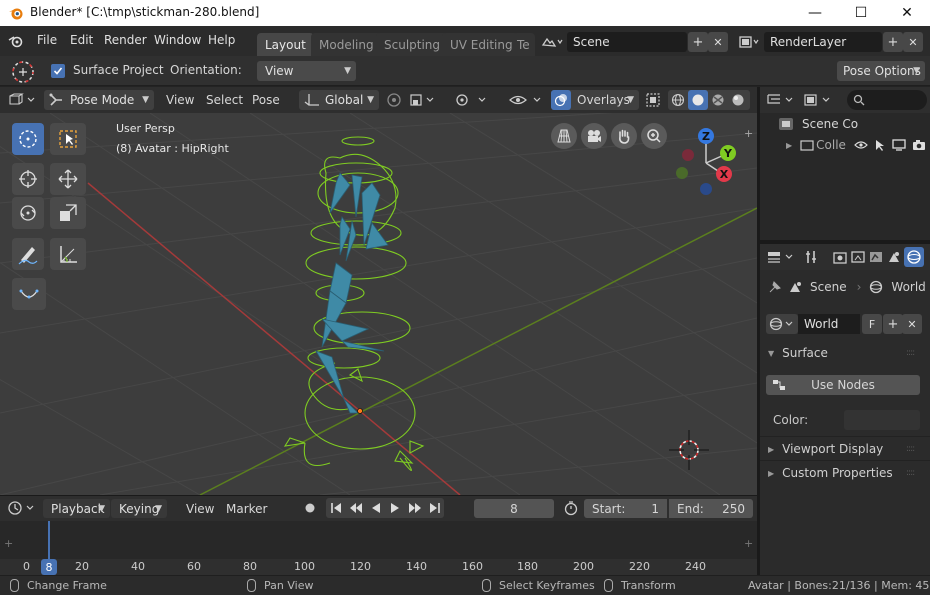  Describe the element at coordinates (336, 508) in the screenshot. I see `jump-start-icon` at that location.